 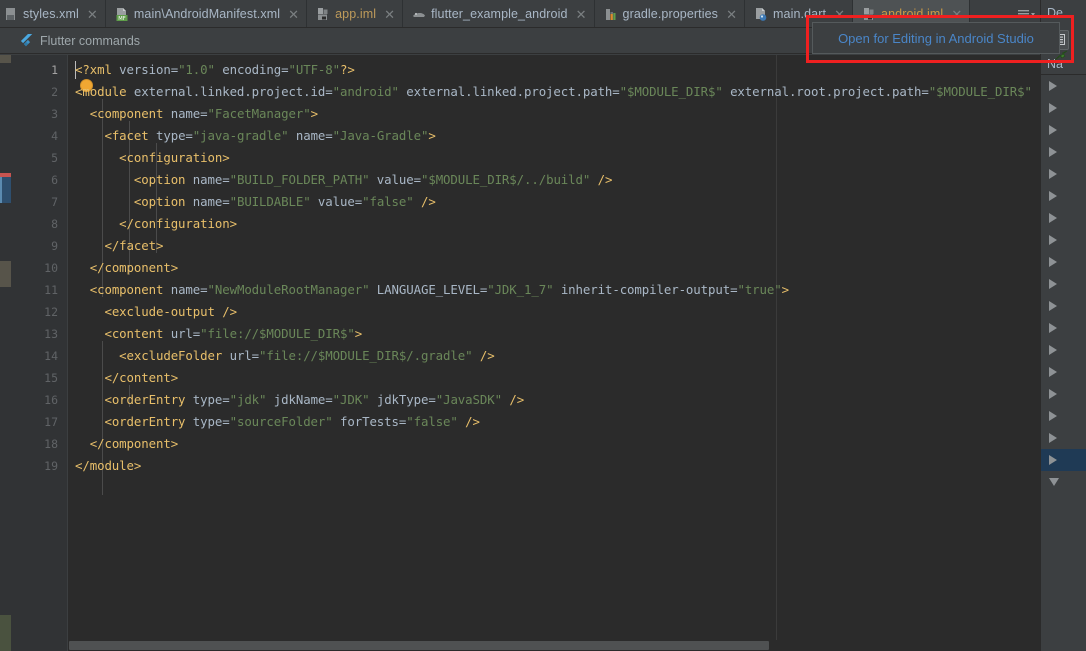 I want to click on code-line: <component name="FacetManager">, so click(x=203, y=113).